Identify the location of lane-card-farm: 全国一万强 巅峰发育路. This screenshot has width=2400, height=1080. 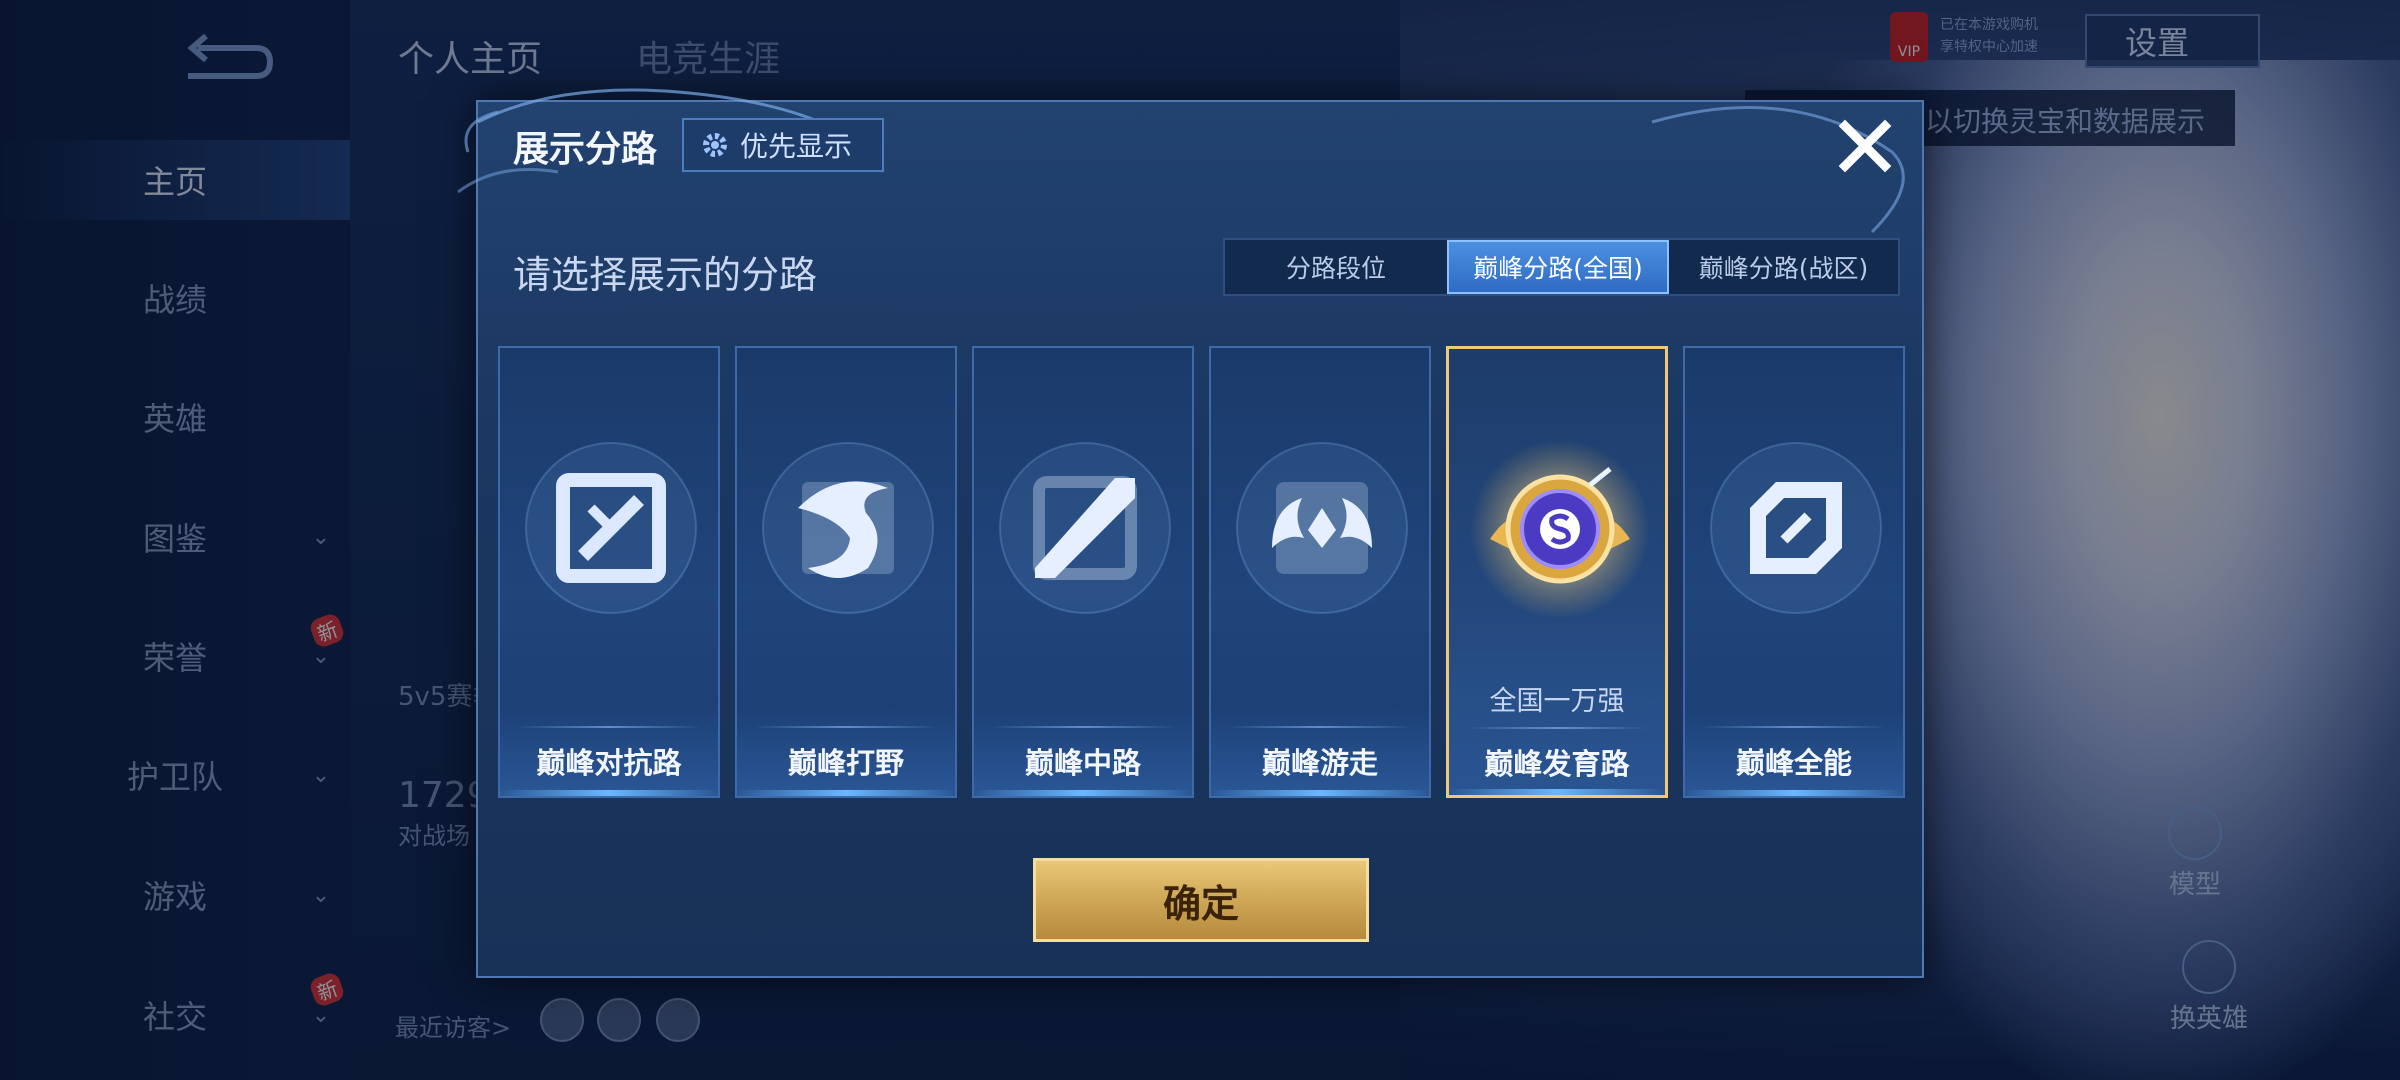
(1557, 572).